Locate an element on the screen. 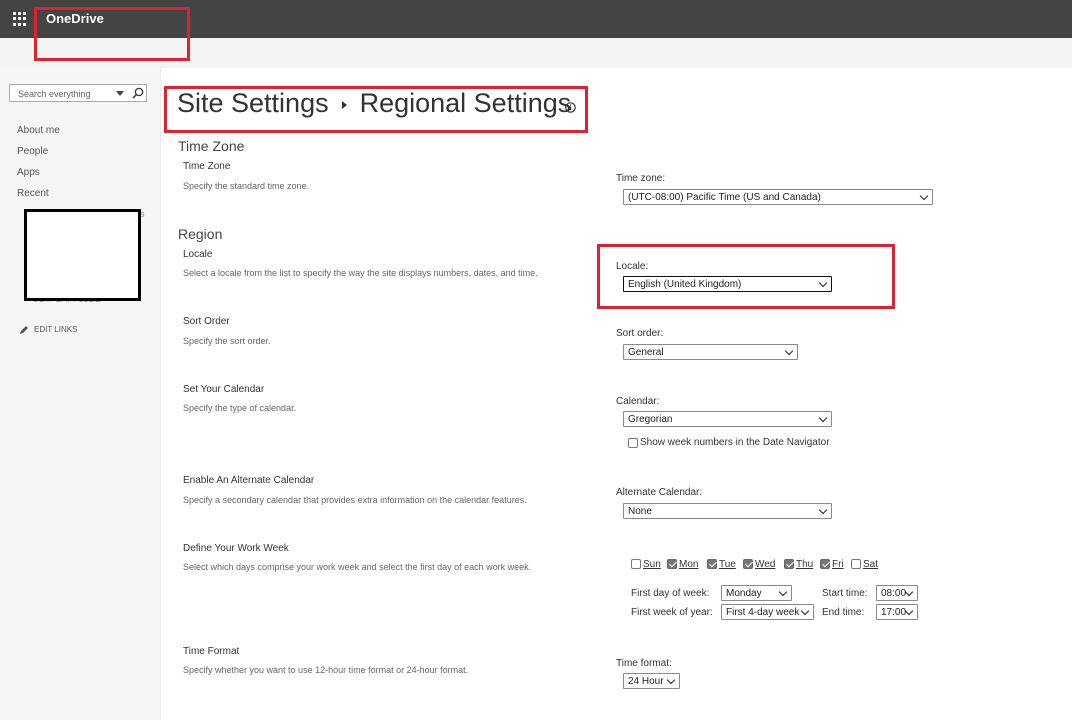  left-navigation is located at coordinates (80, 394).